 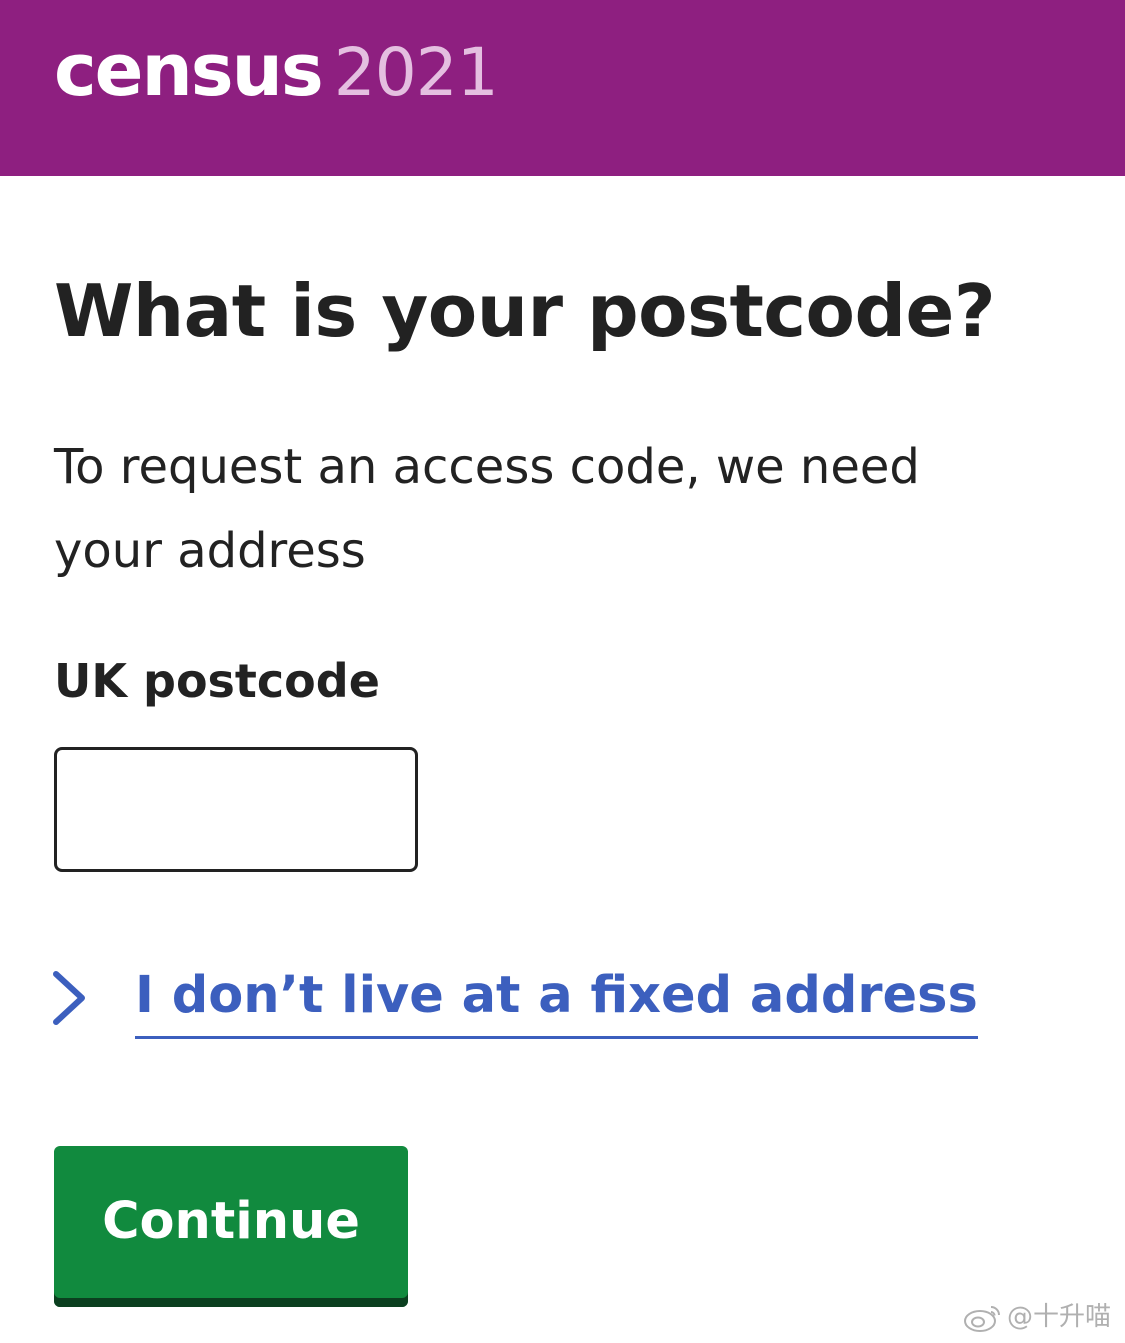 I want to click on logo-word: census, so click(x=189, y=70).